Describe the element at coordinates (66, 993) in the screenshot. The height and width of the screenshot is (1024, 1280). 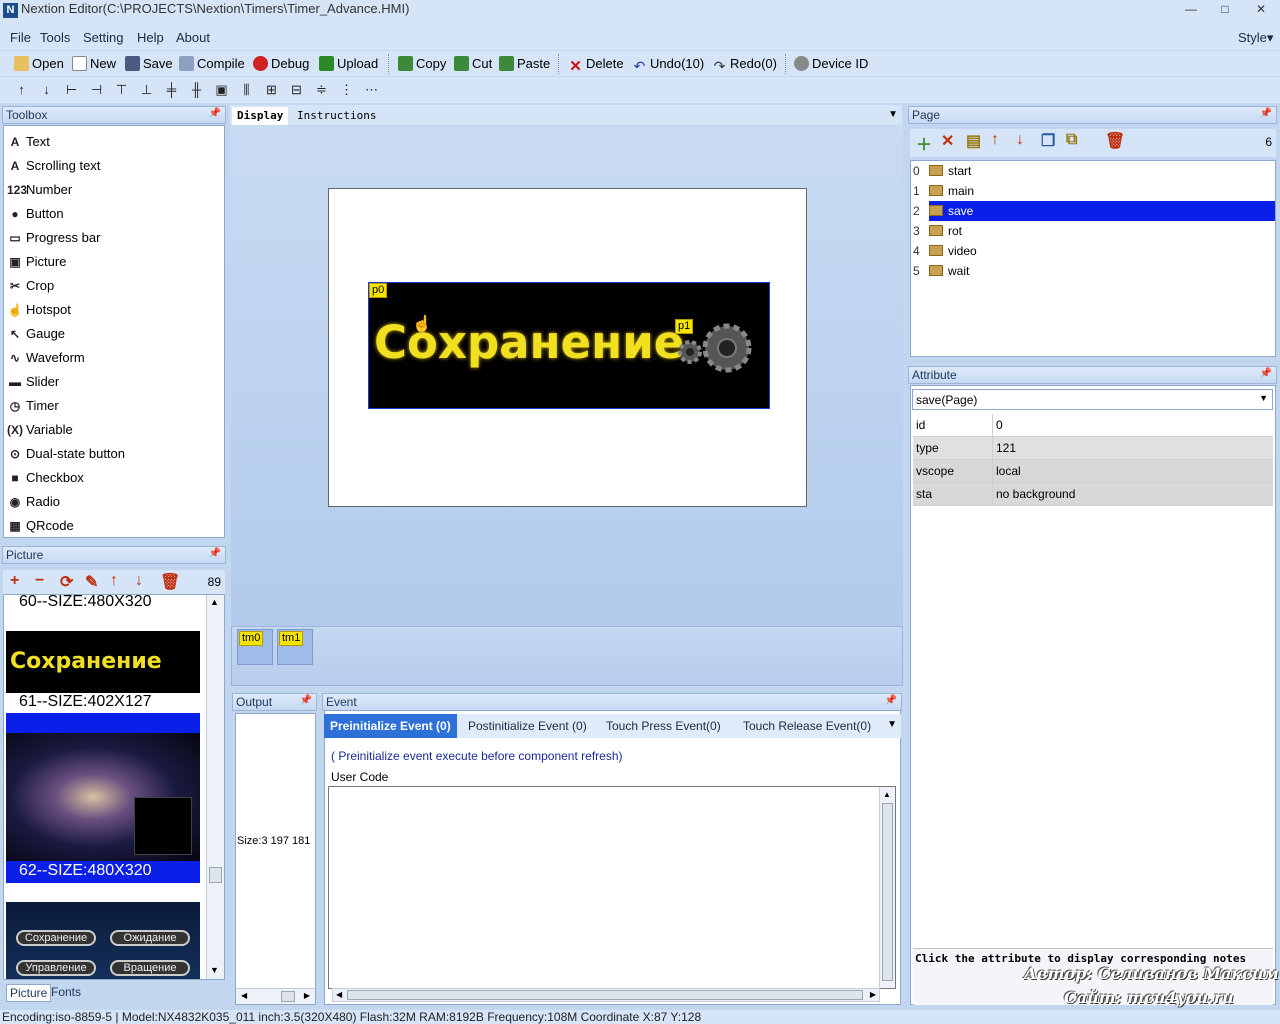
I see `tab-fonts: Fonts` at that location.